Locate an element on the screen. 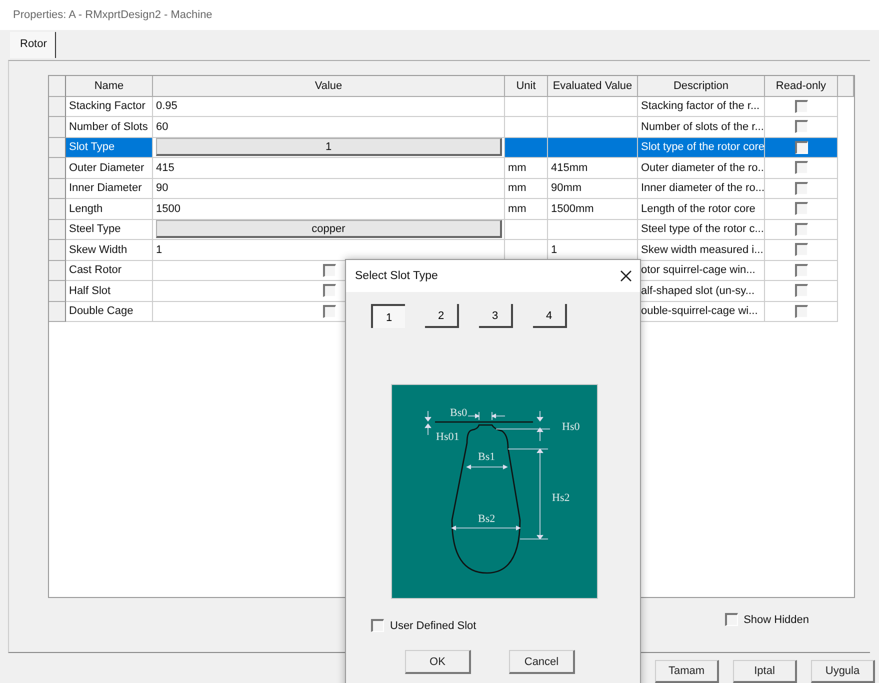  slot-type-button: 3 is located at coordinates (496, 316).